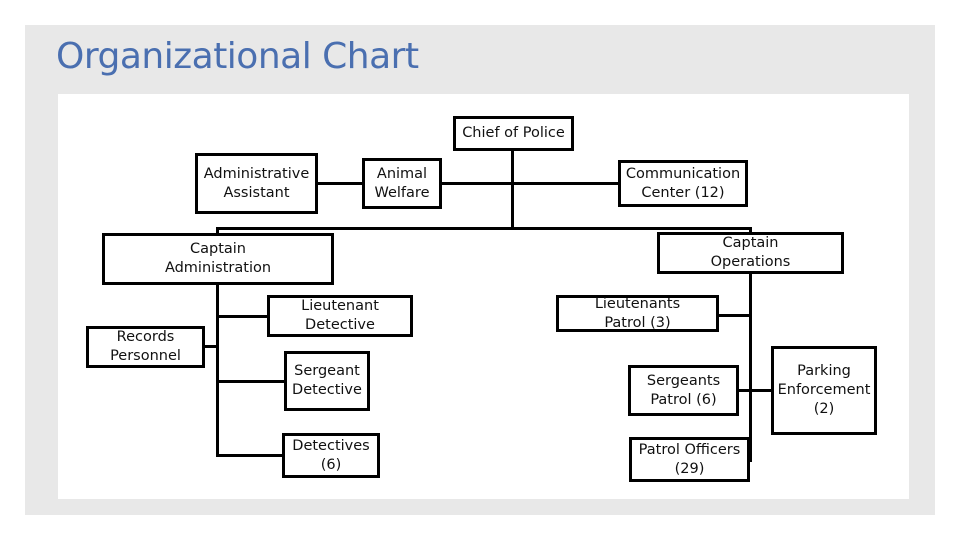  What do you see at coordinates (484, 228) in the screenshot?
I see `connector-captains-row` at bounding box center [484, 228].